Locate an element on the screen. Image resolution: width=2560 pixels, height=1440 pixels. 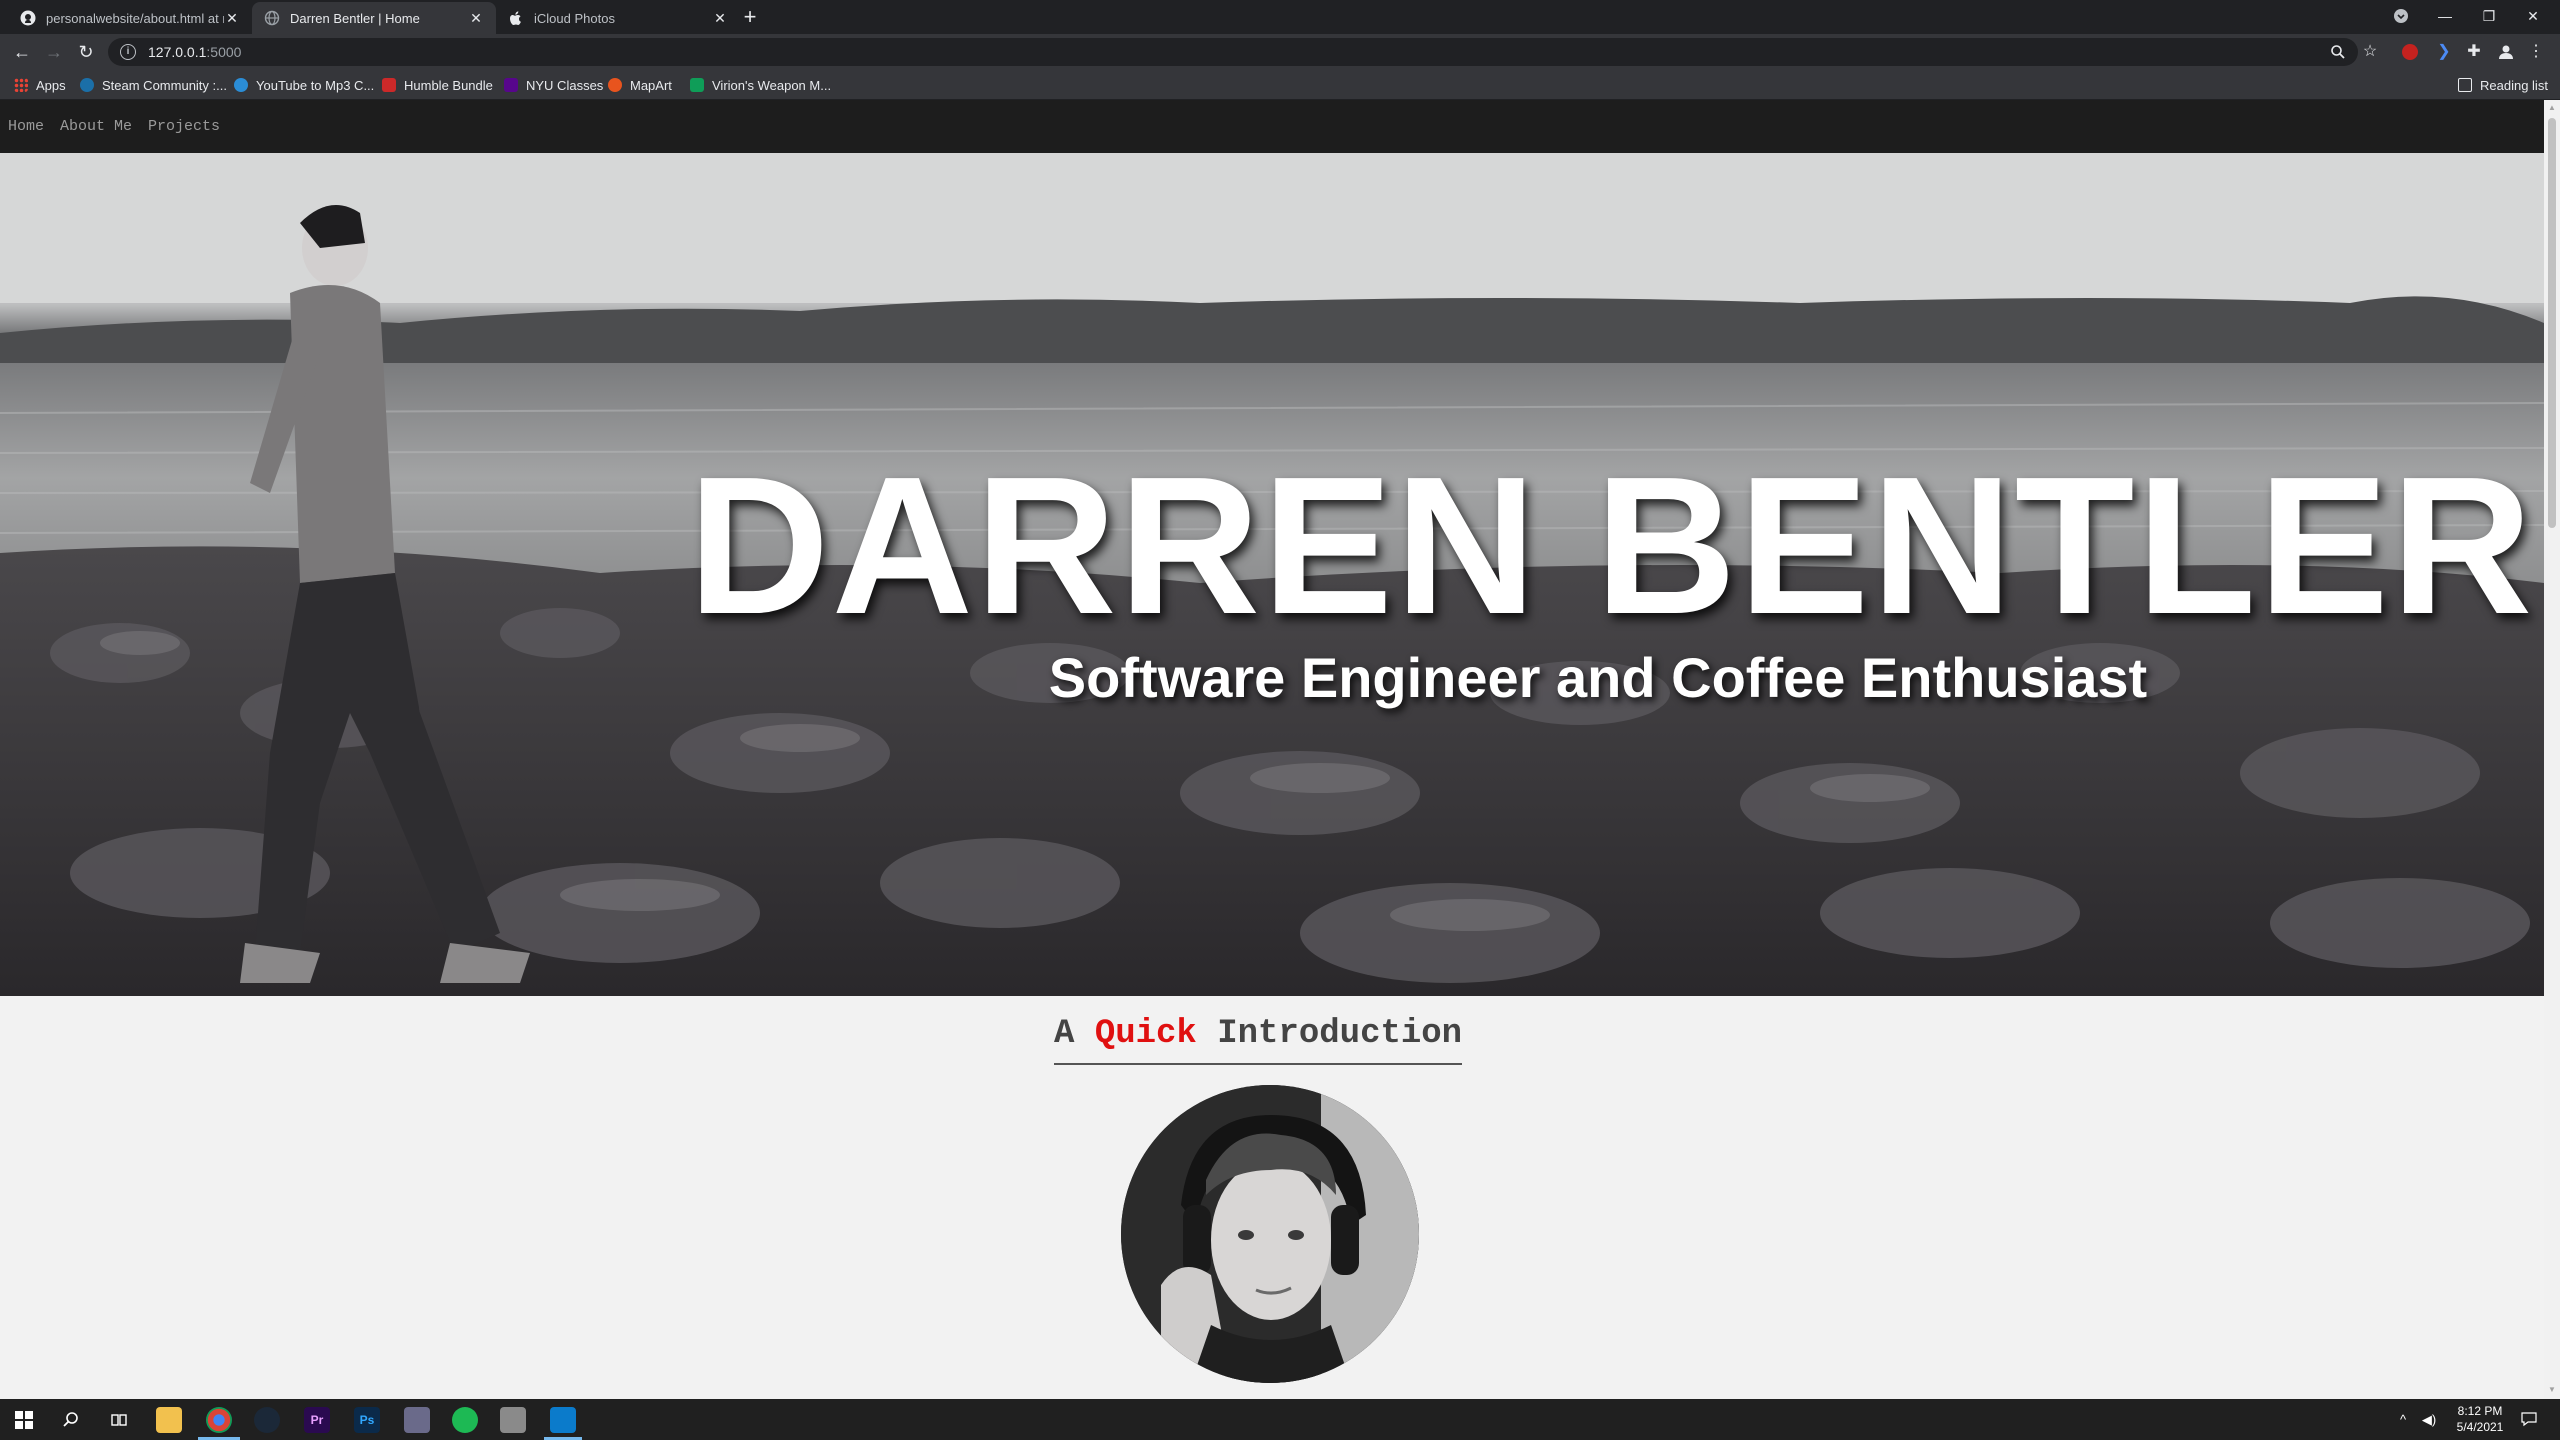
mail-icon is located at coordinates (417, 1420).